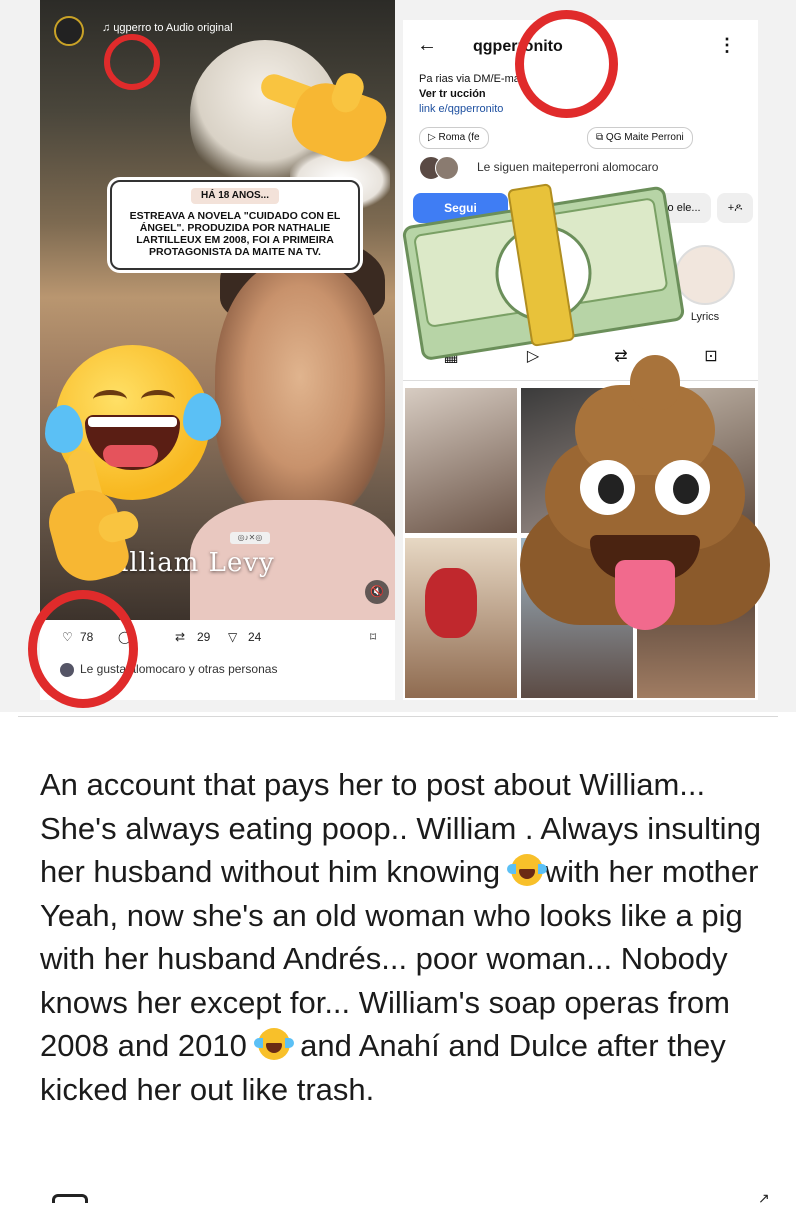 The image size is (796, 1207). Describe the element at coordinates (69, 31) in the screenshot. I see `profile-avatar` at that location.